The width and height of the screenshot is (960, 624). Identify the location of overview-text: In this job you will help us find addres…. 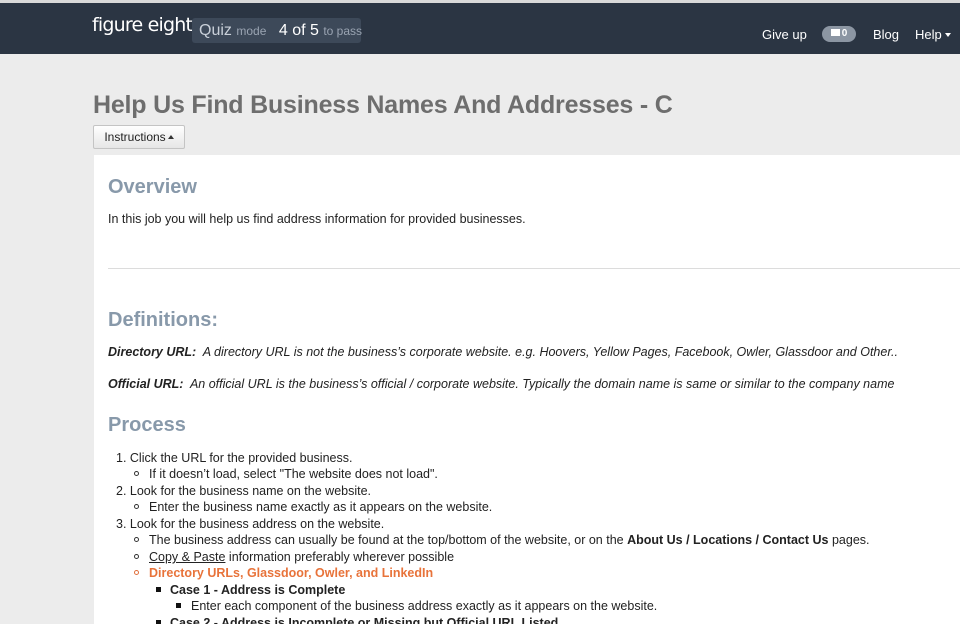
(317, 219).